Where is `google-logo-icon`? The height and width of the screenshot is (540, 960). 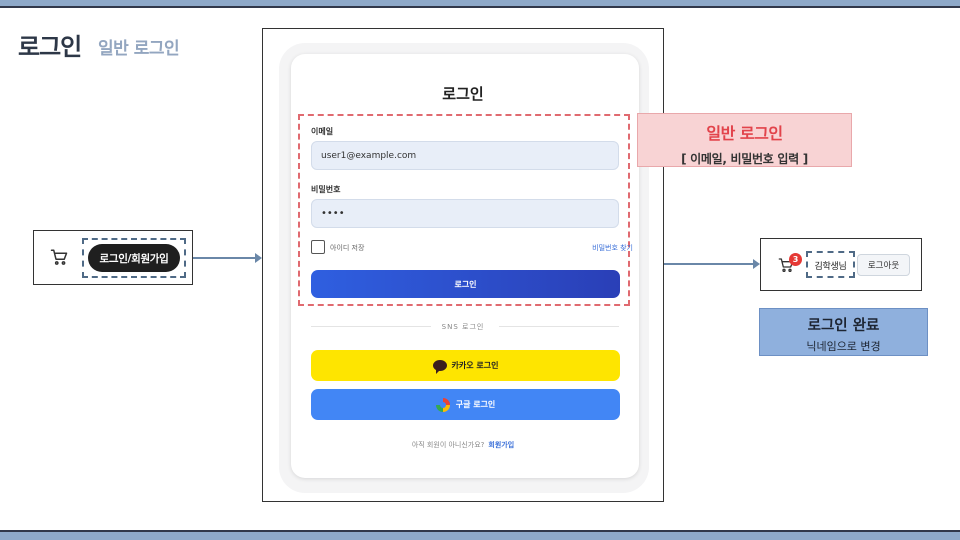
google-logo-icon is located at coordinates (442, 404).